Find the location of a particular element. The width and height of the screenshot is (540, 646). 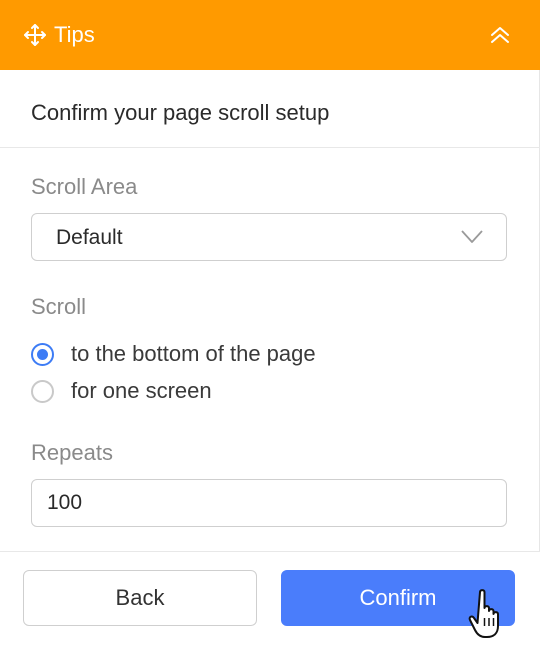

repeats-input is located at coordinates (269, 503).